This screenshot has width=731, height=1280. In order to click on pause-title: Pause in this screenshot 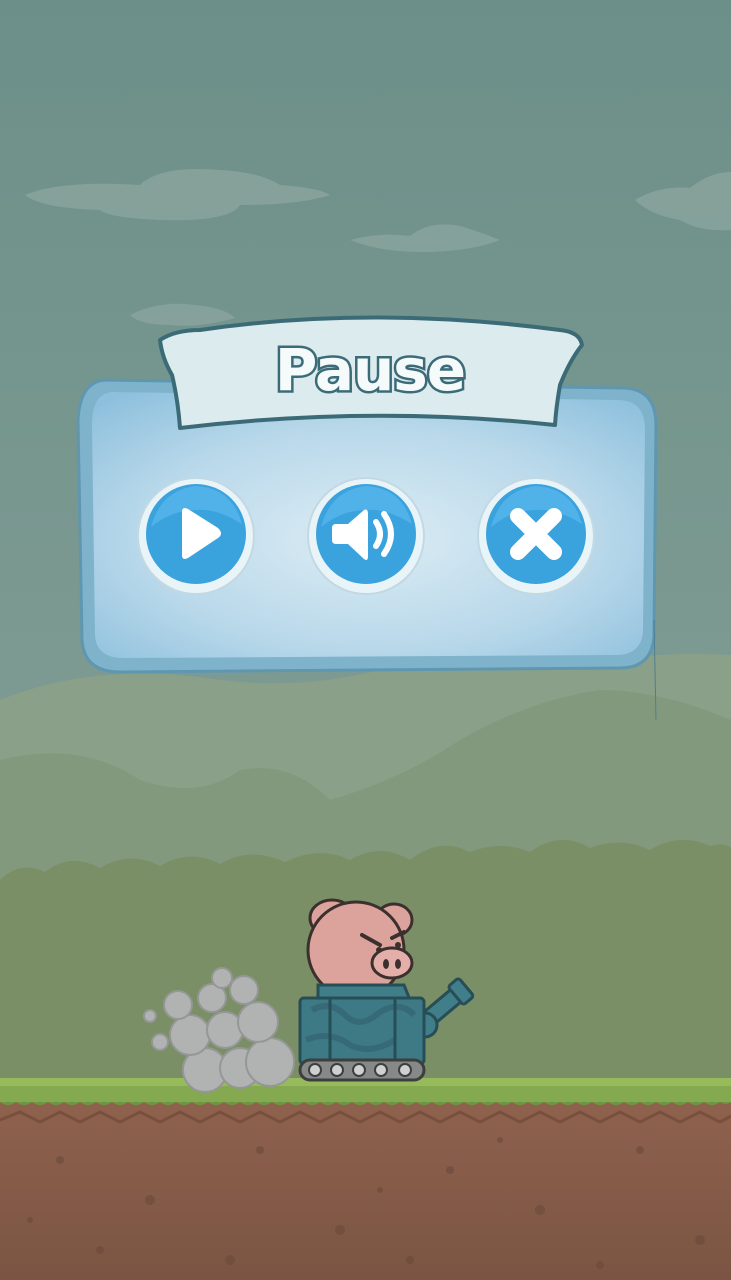, I will do `click(370, 370)`.